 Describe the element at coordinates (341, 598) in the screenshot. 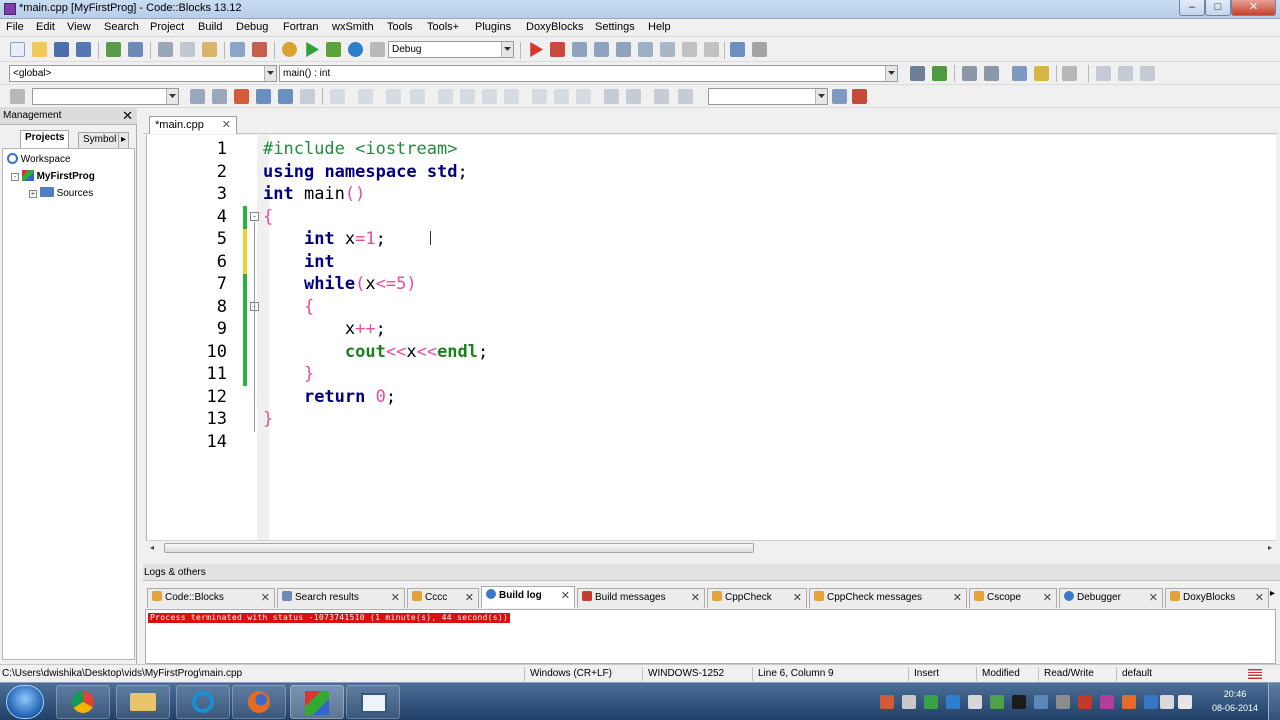

I see `tab-search-results: Search results ✕` at that location.